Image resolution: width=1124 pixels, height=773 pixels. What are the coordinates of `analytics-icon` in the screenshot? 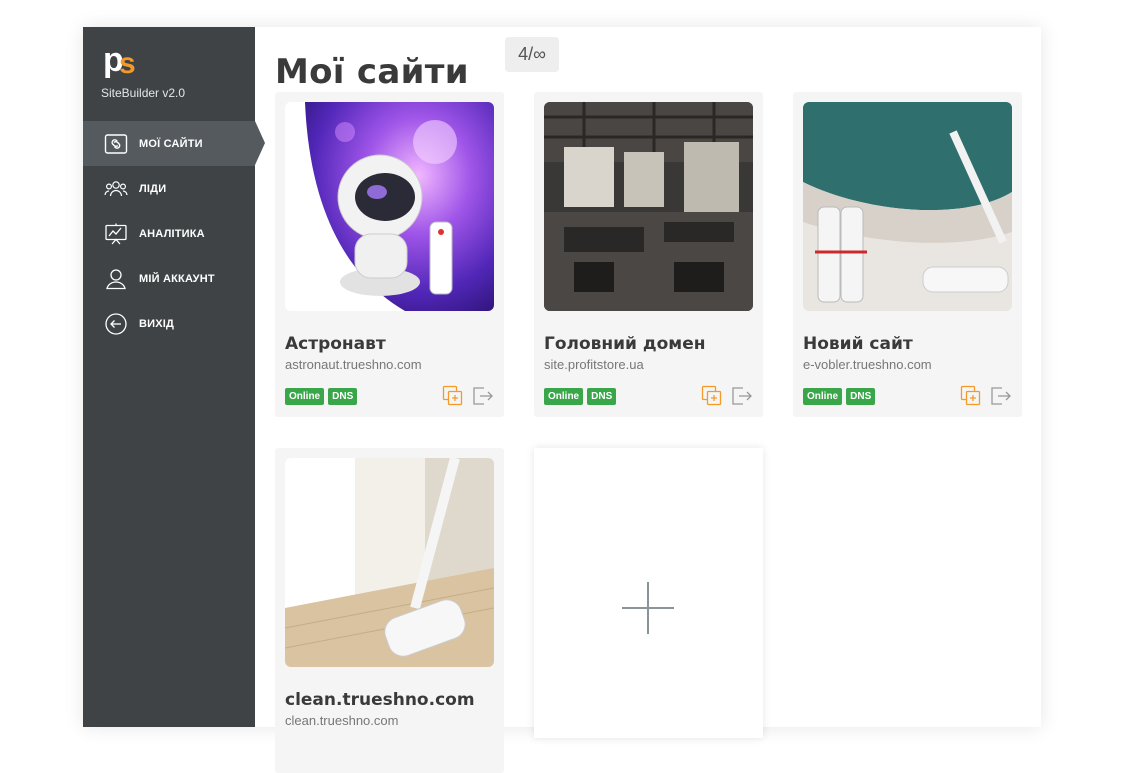 It's located at (116, 234).